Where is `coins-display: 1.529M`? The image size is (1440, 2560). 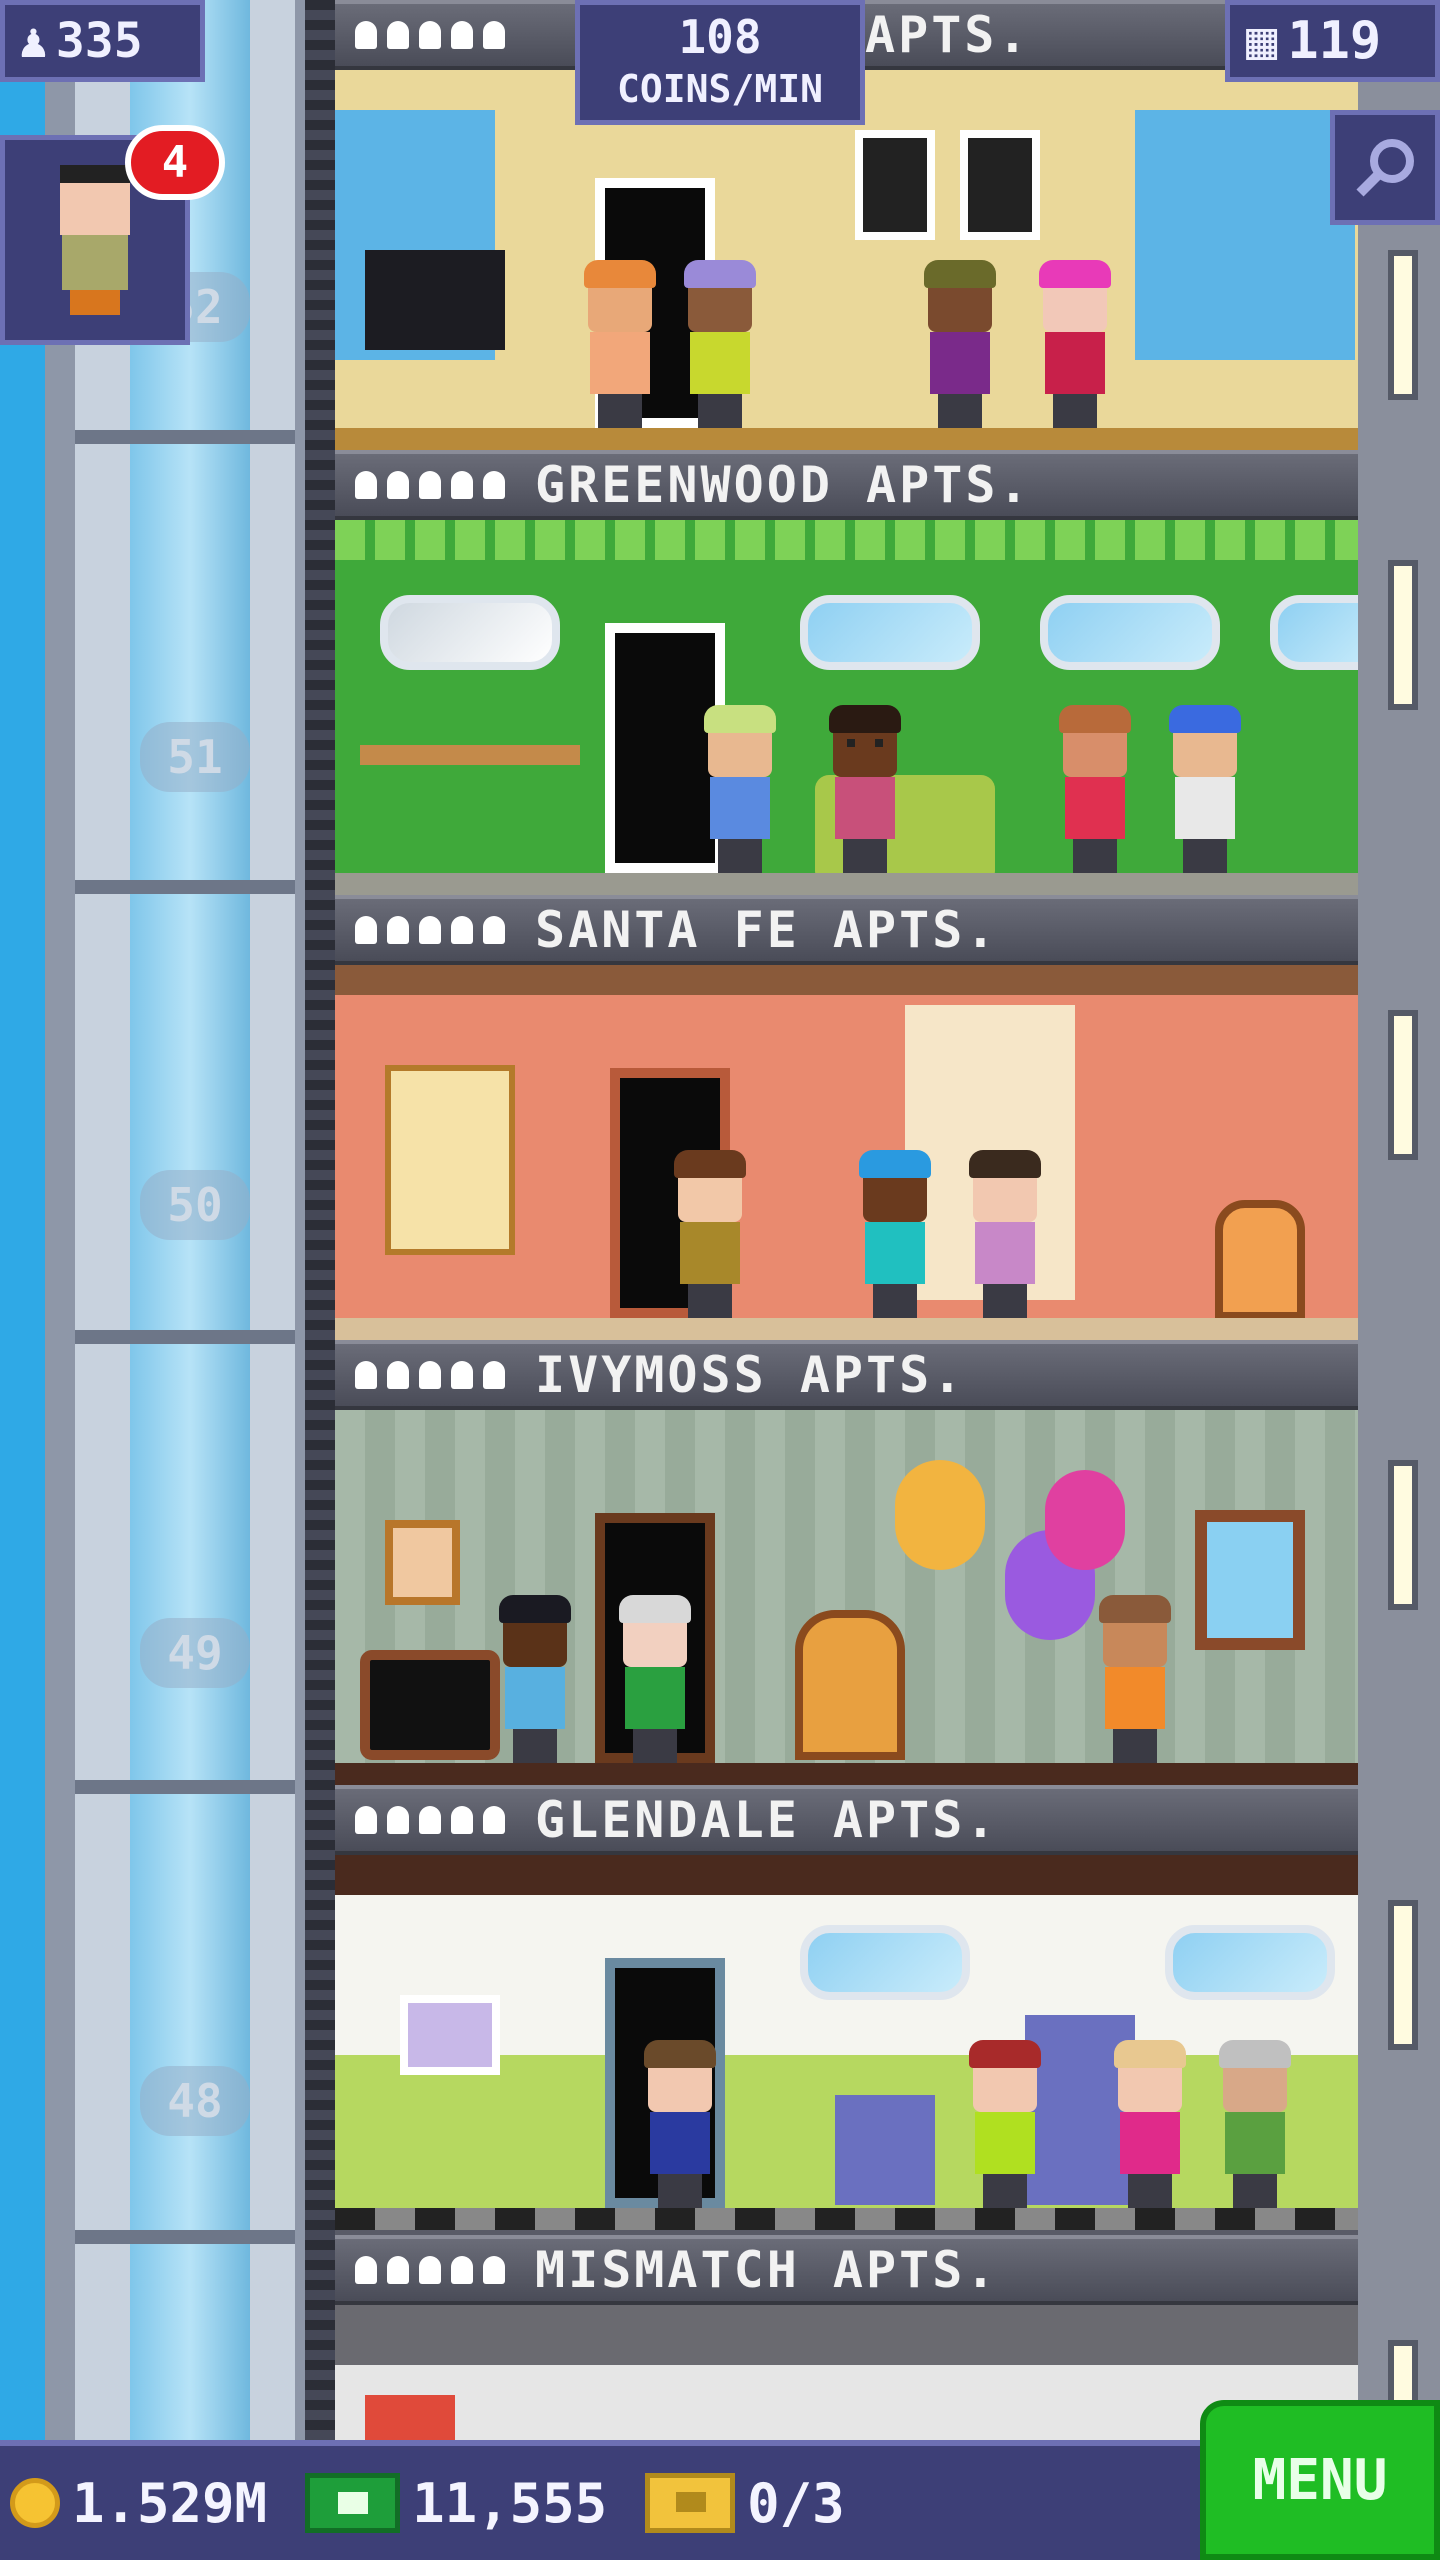 coins-display: 1.529M is located at coordinates (138, 2503).